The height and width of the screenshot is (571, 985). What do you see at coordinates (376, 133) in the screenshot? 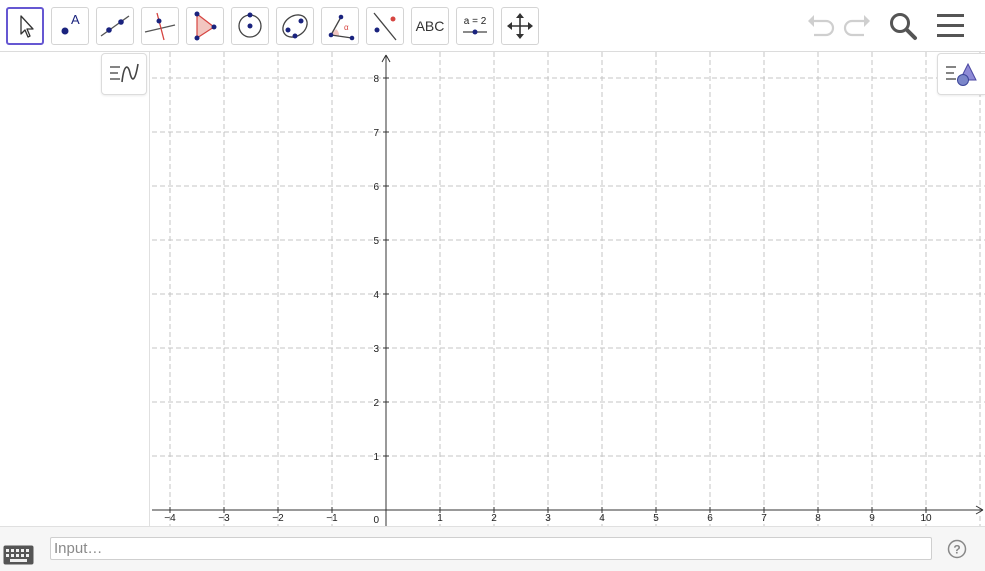
I see `y-tick-label: 7` at bounding box center [376, 133].